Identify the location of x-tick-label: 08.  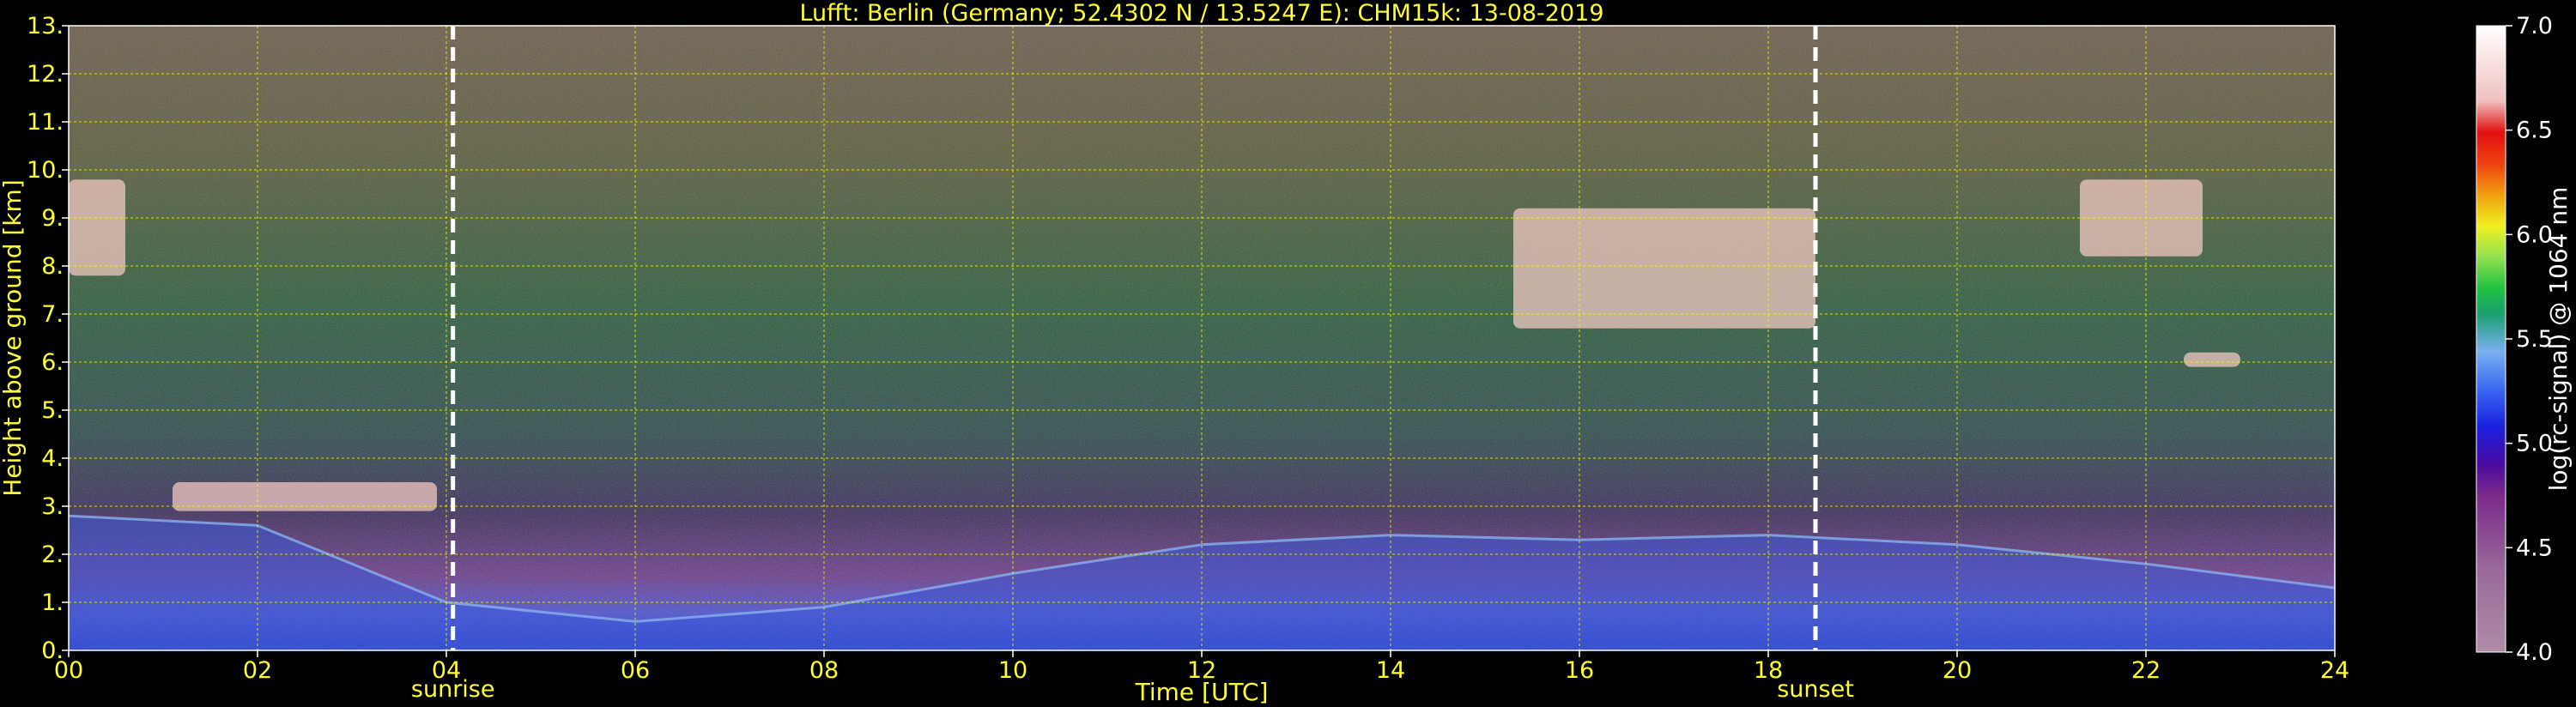
(824, 670).